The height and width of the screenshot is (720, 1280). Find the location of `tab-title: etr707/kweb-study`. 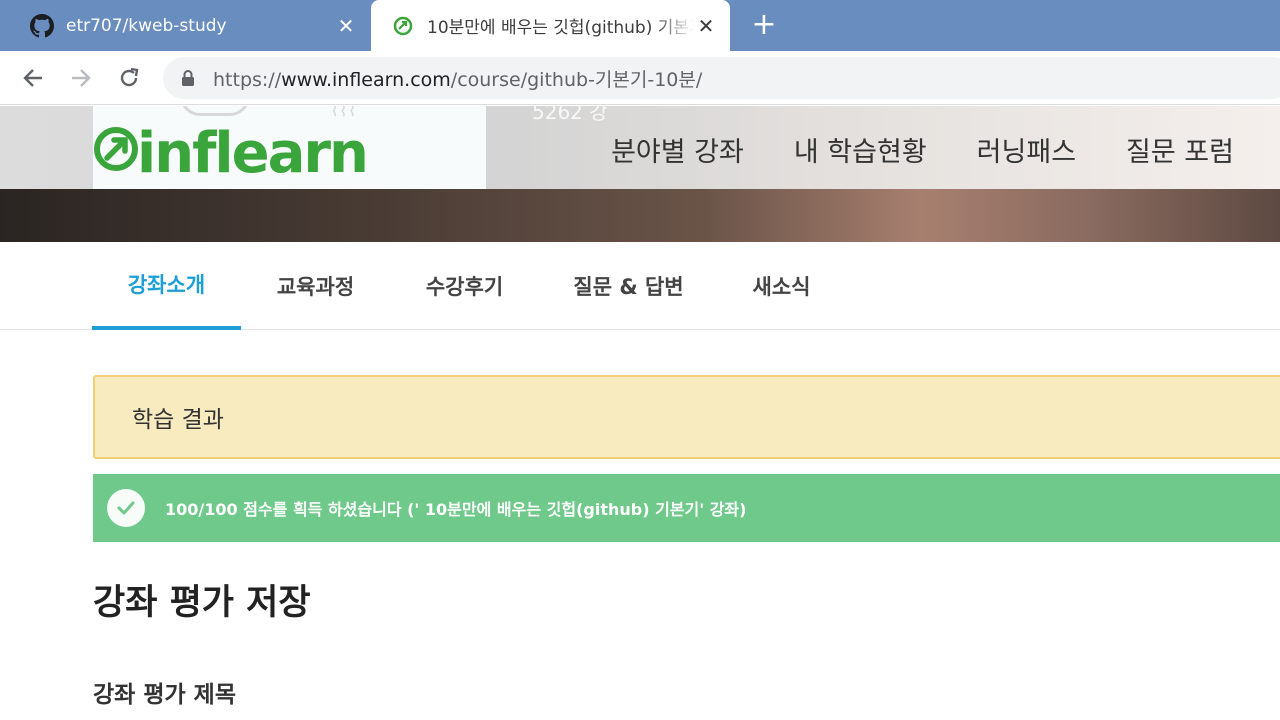

tab-title: etr707/kweb-study is located at coordinates (146, 25).